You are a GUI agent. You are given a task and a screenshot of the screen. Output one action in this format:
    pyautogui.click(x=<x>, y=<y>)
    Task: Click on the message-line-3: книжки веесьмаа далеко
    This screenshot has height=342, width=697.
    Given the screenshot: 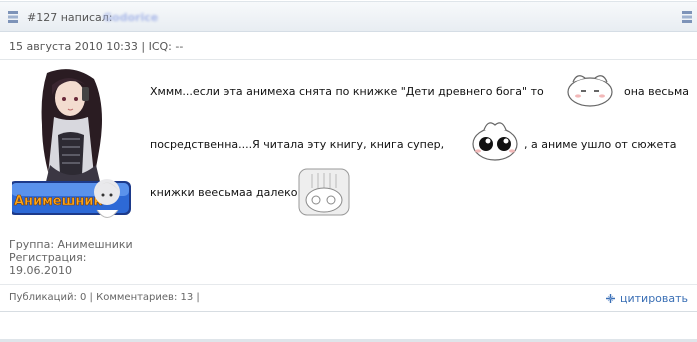 What is the action you would take?
    pyautogui.click(x=421, y=192)
    